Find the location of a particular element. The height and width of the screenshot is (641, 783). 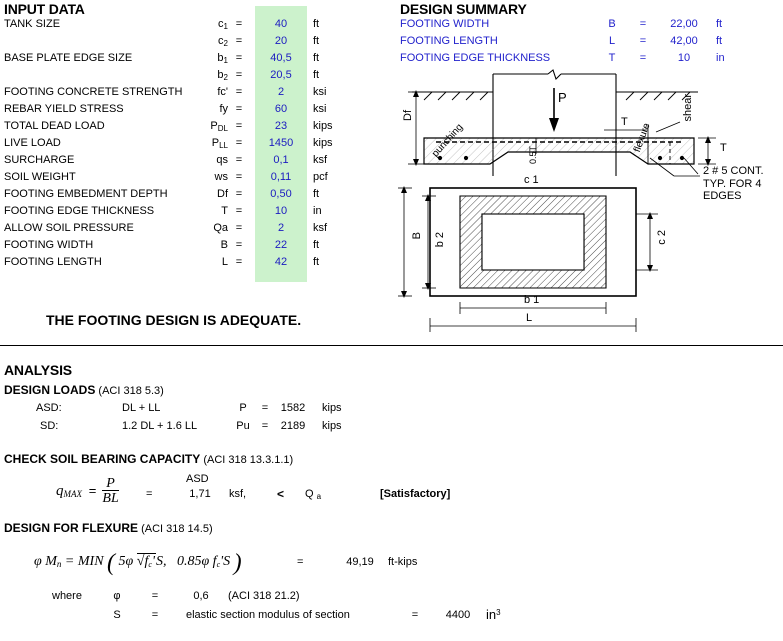

summary-row-equals: = is located at coordinates (643, 58).